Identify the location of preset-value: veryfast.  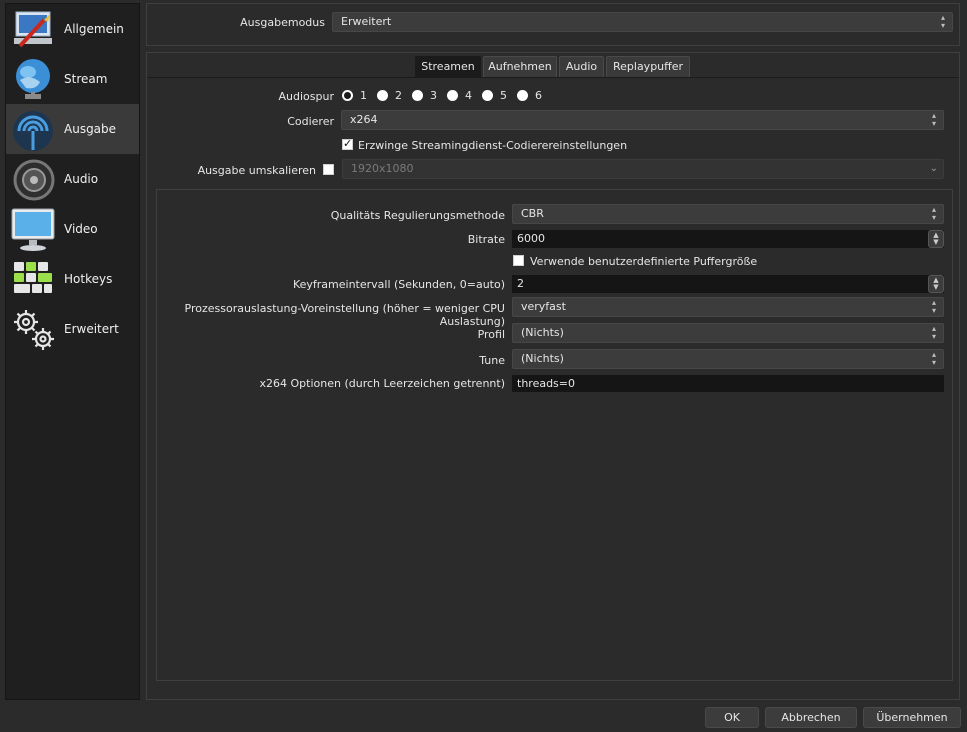
(543, 306).